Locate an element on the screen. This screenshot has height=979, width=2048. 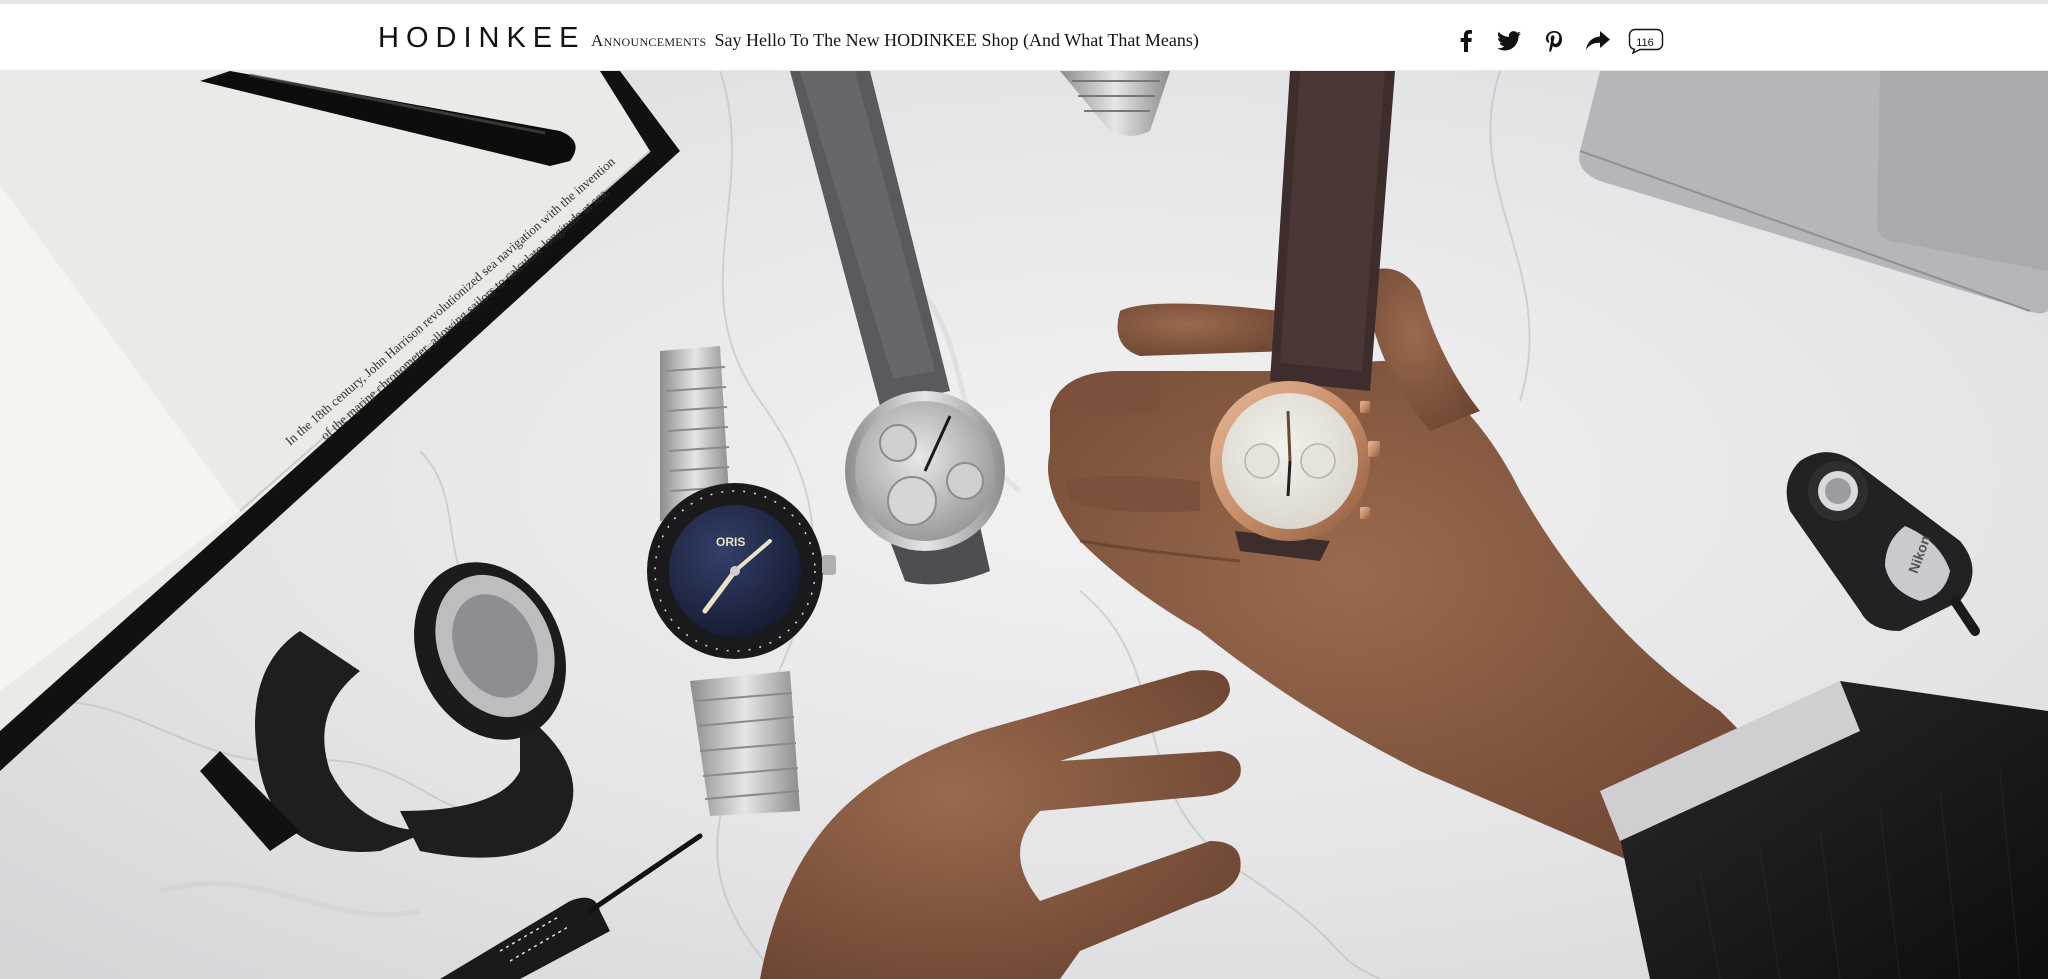
share-icon is located at coordinates (1598, 41).